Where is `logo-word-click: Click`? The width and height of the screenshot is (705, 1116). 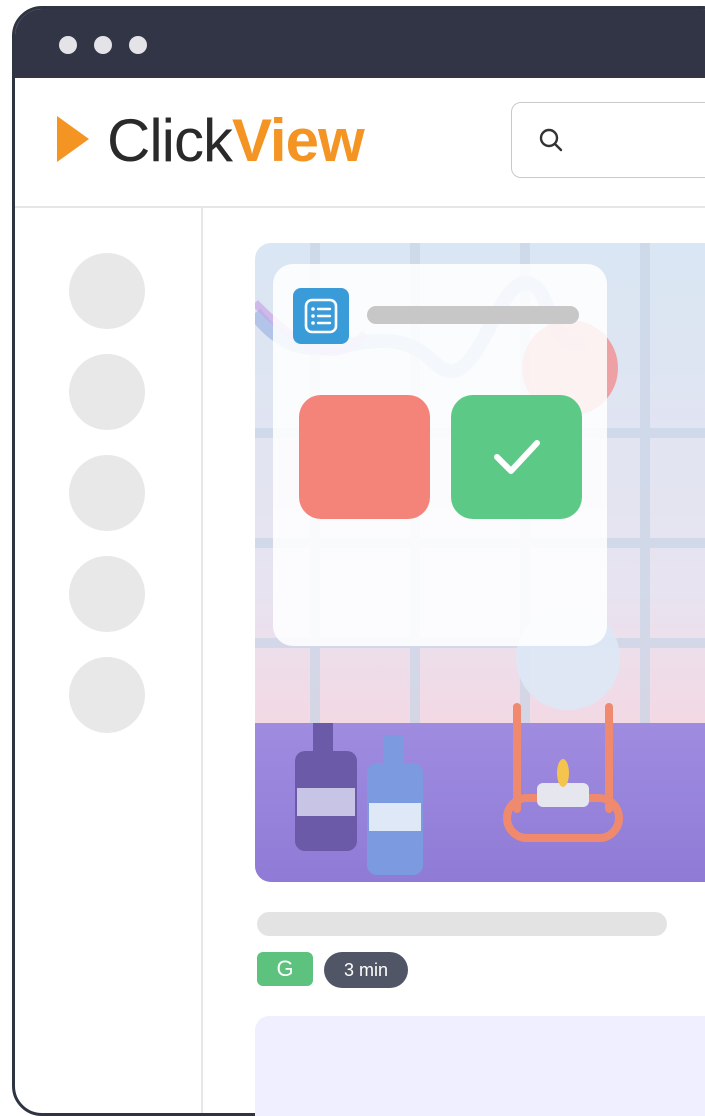 logo-word-click: Click is located at coordinates (170, 140).